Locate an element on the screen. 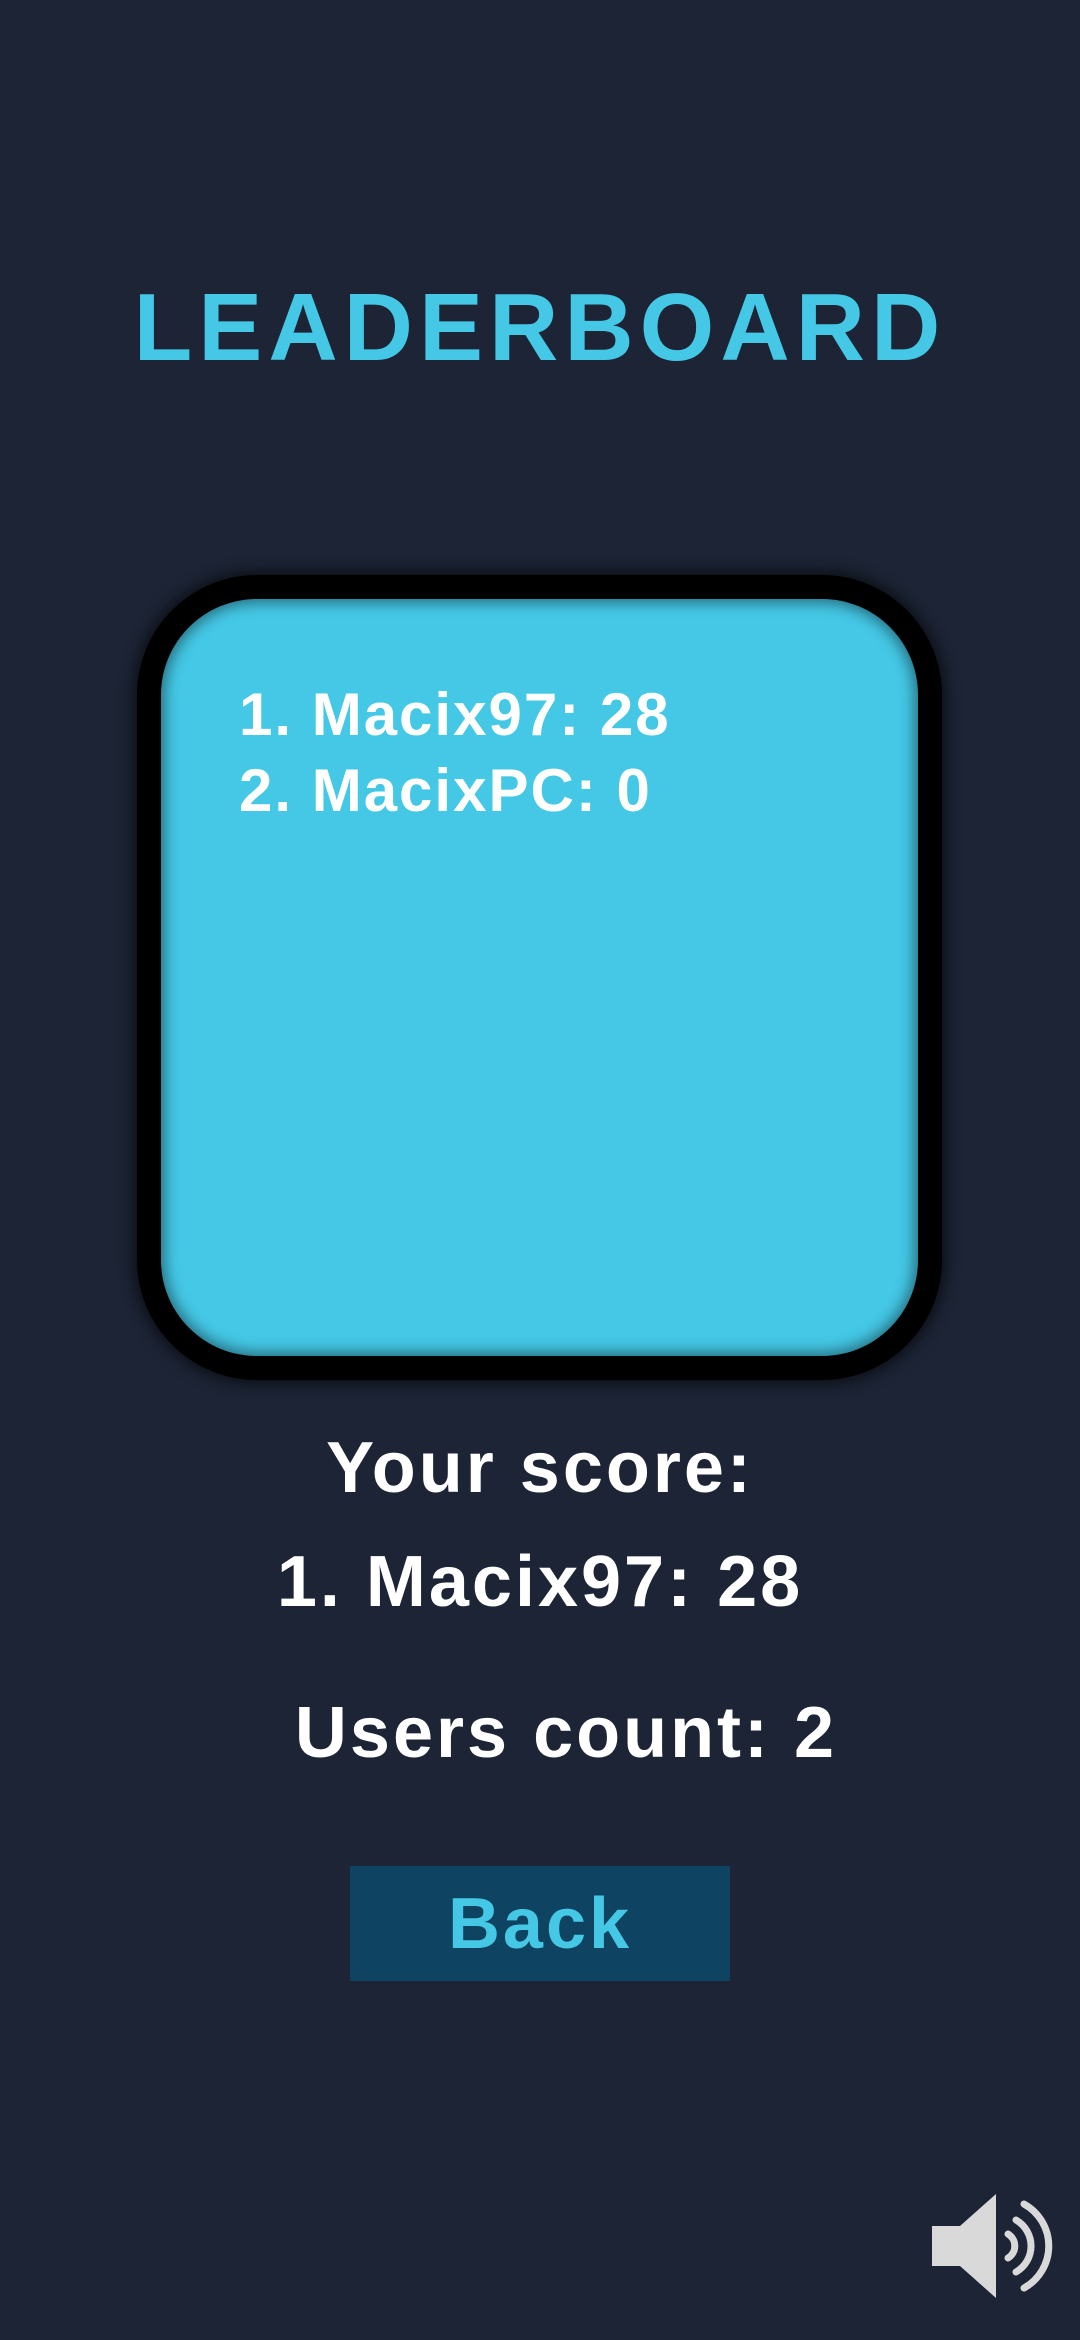  page-title: LEADERBOARD is located at coordinates (540, 327).